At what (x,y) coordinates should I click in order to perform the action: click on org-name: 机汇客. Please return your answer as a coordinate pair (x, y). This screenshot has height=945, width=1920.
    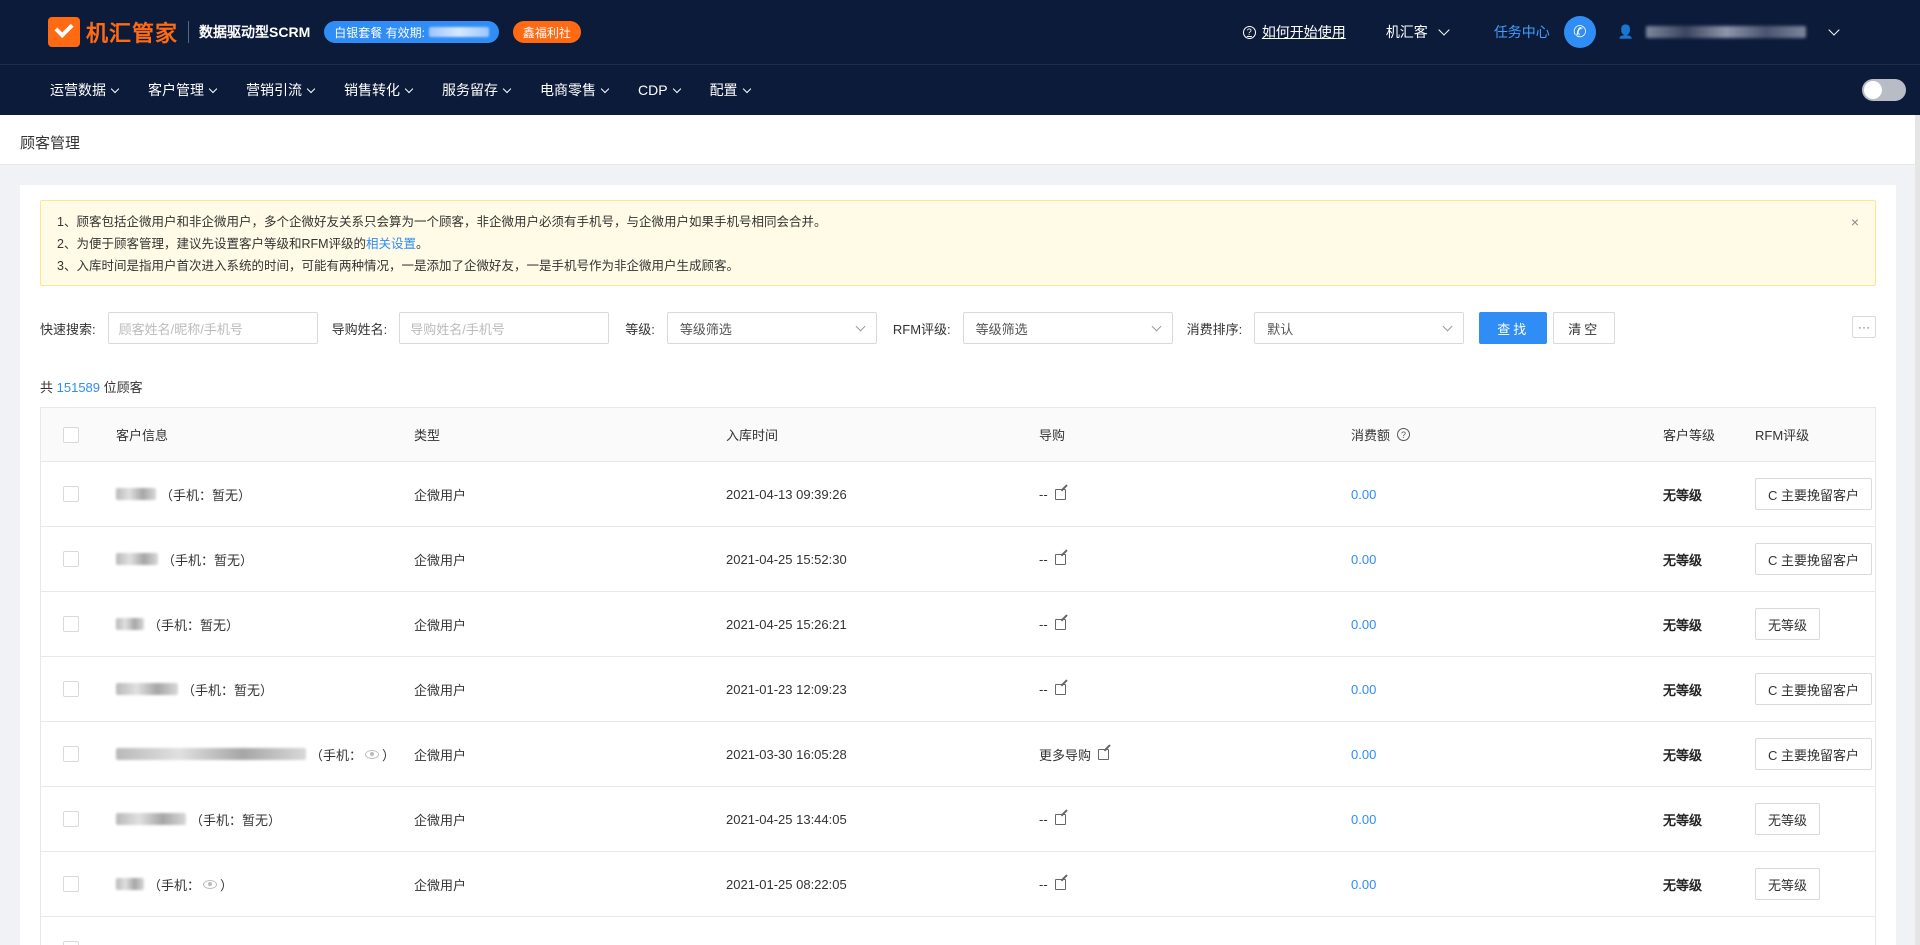
    Looking at the image, I should click on (1406, 32).